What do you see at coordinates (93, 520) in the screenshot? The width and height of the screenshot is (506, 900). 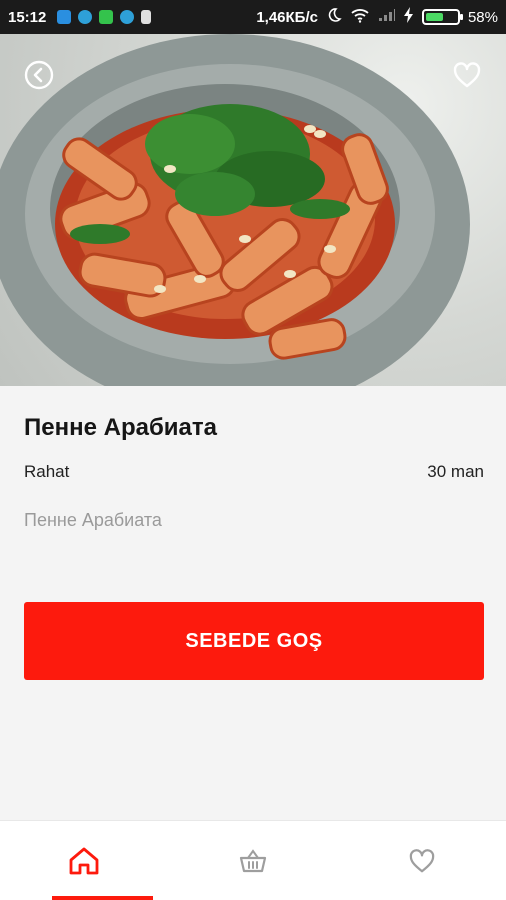 I see `product-description: Пенне Арабиата` at bounding box center [93, 520].